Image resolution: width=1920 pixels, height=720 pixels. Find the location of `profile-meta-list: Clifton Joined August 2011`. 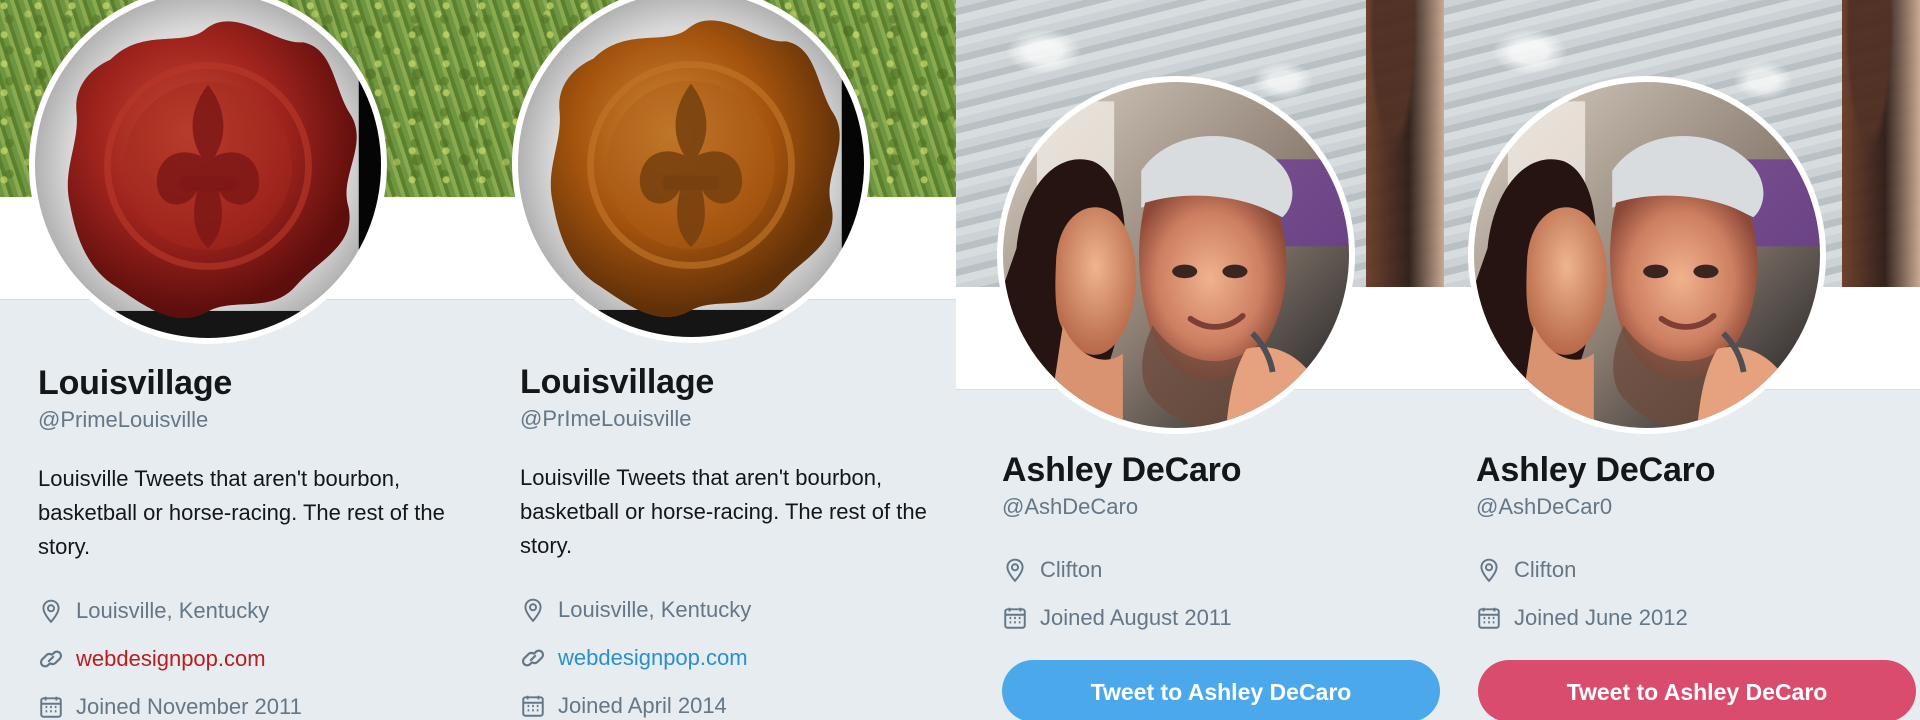

profile-meta-list: Clifton Joined August 2011 is located at coordinates (1214, 594).